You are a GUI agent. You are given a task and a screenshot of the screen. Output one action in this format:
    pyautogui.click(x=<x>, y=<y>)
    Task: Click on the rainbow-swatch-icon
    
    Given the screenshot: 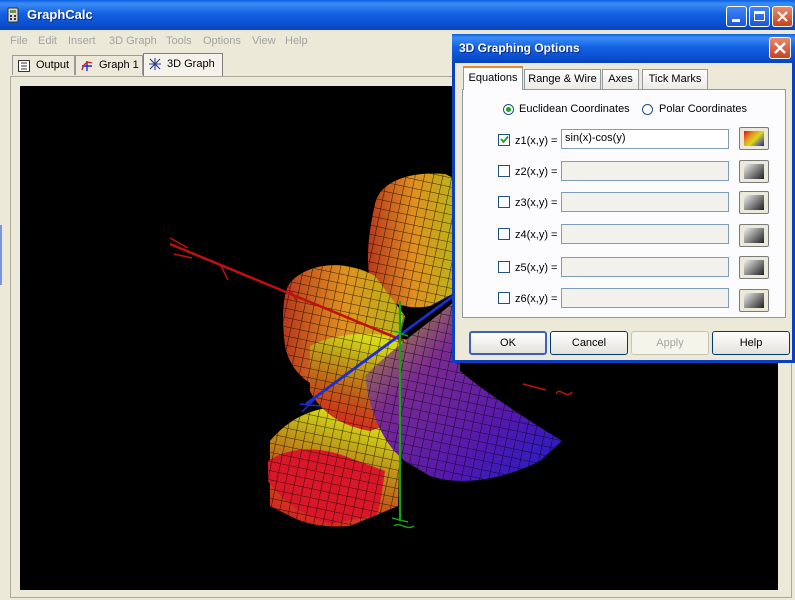 What is the action you would take?
    pyautogui.click(x=754, y=138)
    